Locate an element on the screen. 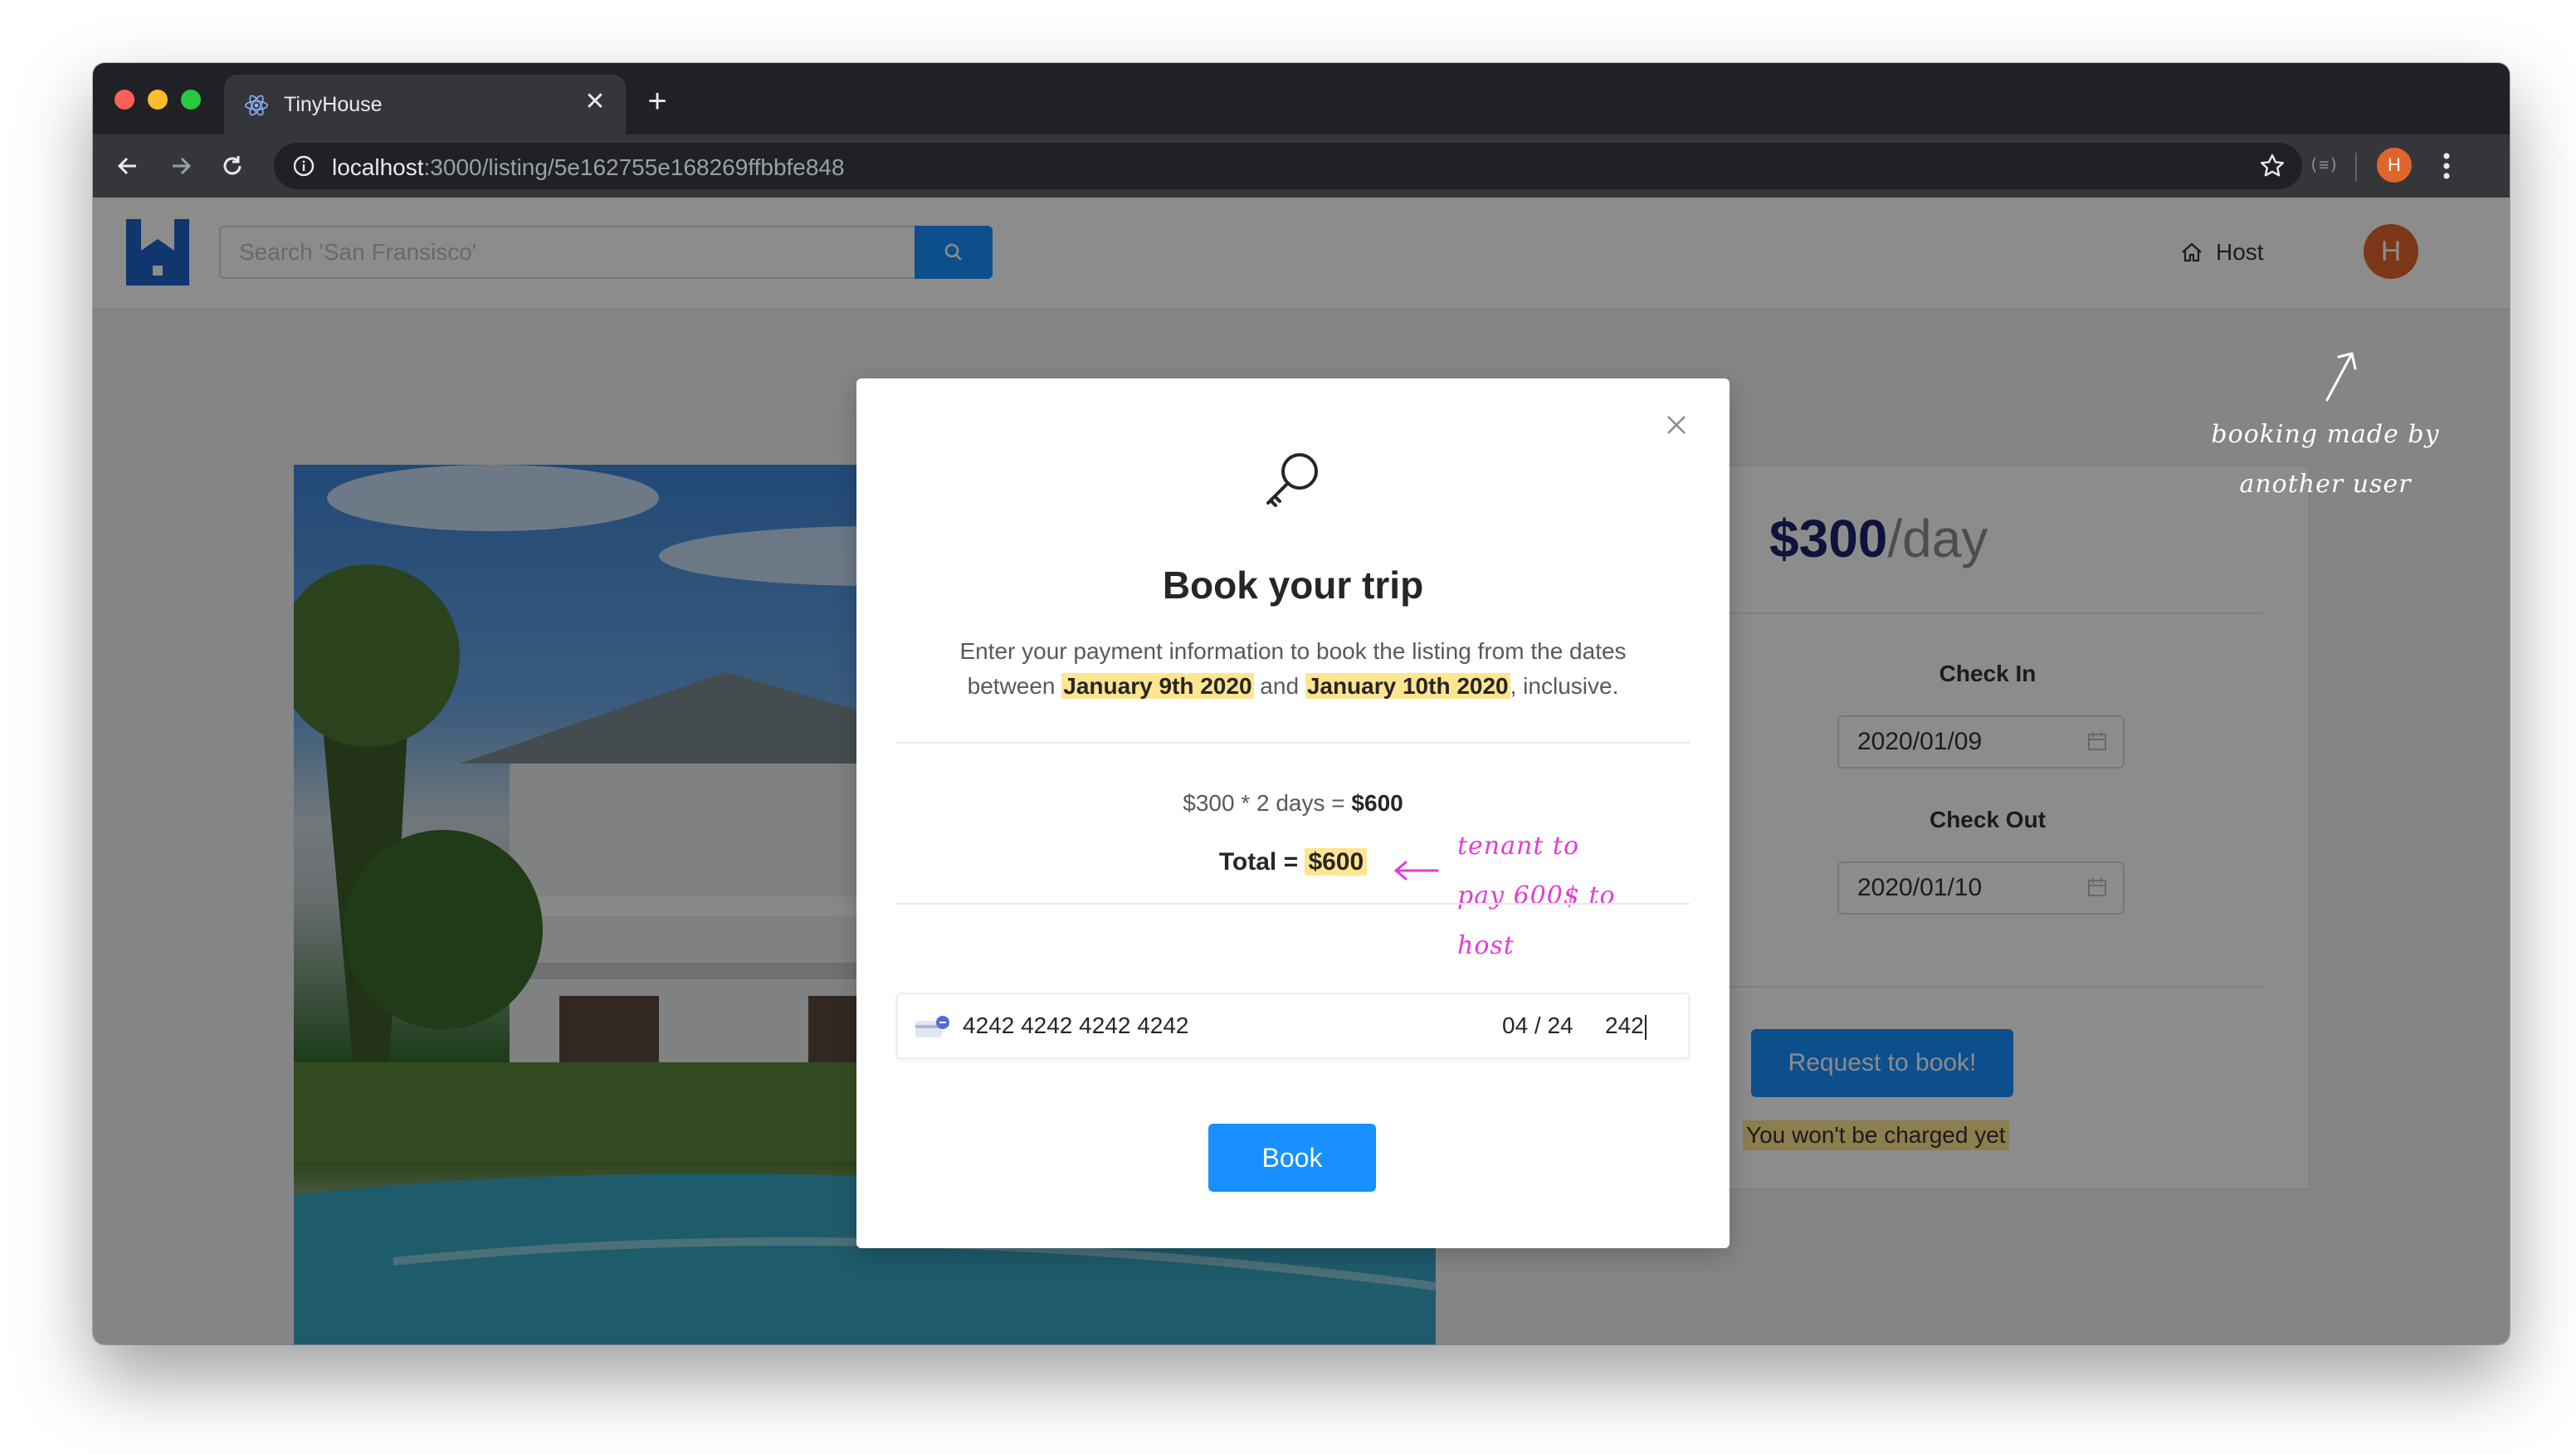  back-arrow-icon is located at coordinates (127, 166).